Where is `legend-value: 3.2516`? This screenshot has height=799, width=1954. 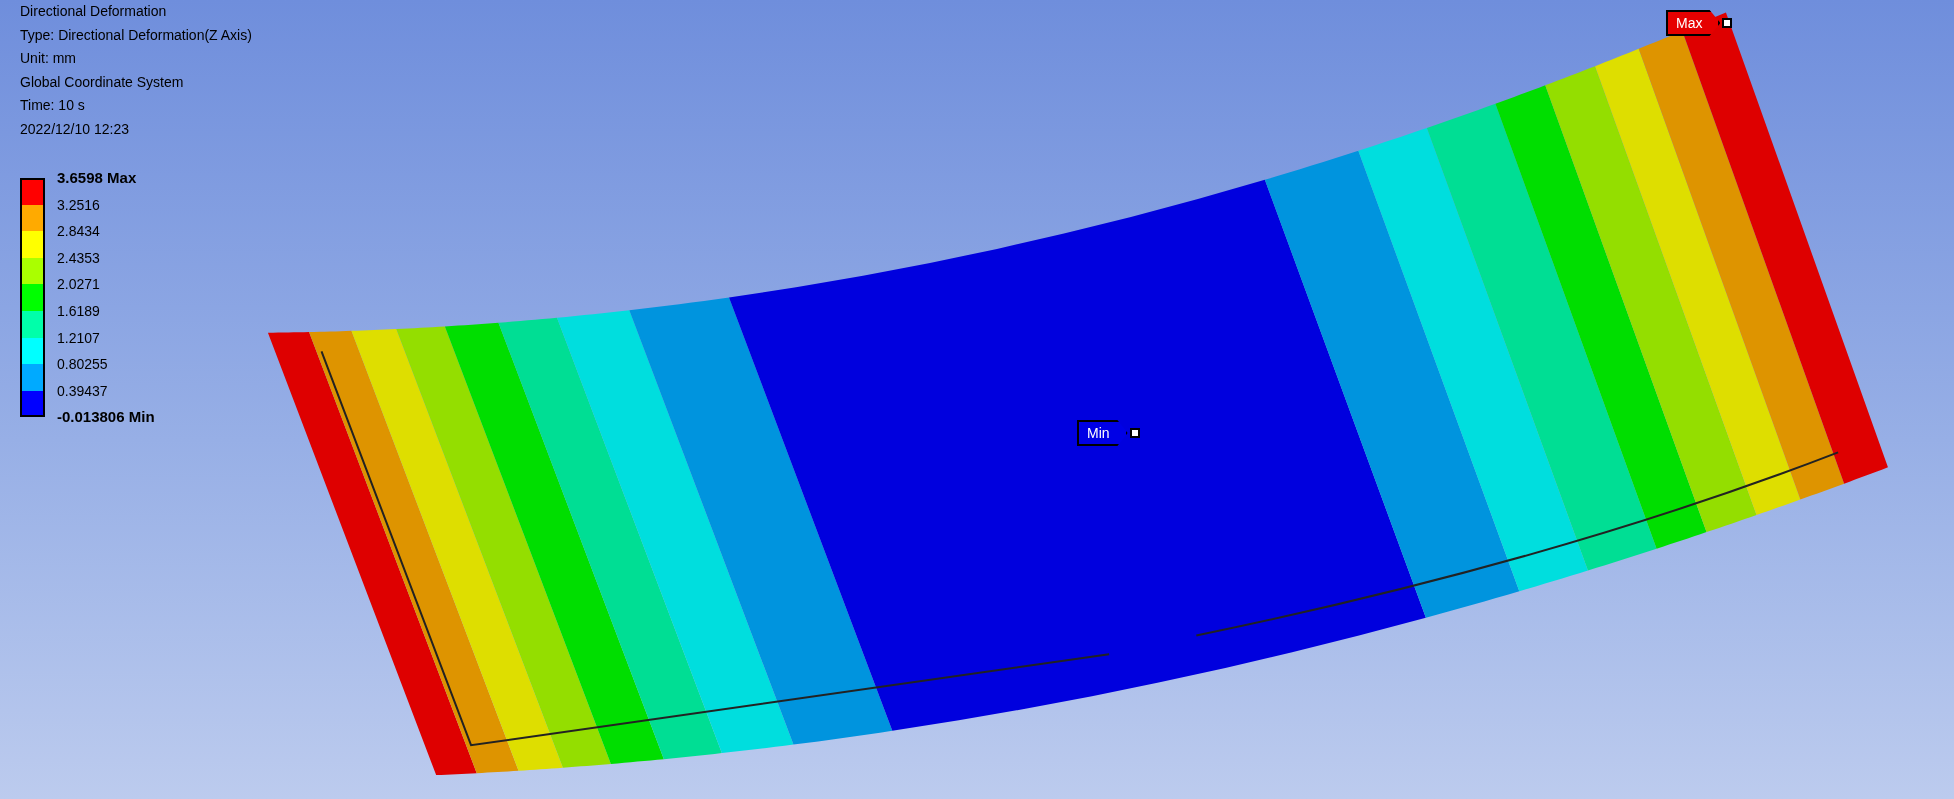 legend-value: 3.2516 is located at coordinates (79, 205).